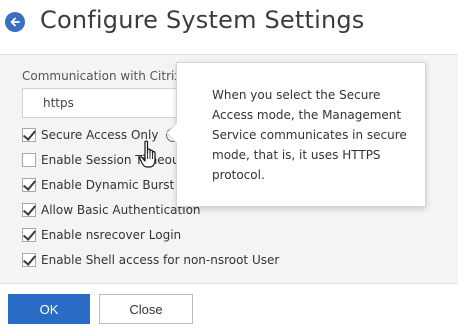  Describe the element at coordinates (111, 235) in the screenshot. I see `checkbox-label: Enable nsrecover Login` at that location.